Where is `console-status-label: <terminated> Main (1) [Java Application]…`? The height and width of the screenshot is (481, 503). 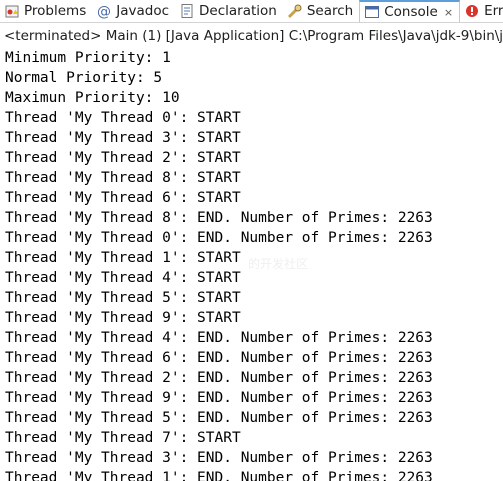
console-status-label: <terminated> Main (1) [Java Application]… is located at coordinates (253, 36).